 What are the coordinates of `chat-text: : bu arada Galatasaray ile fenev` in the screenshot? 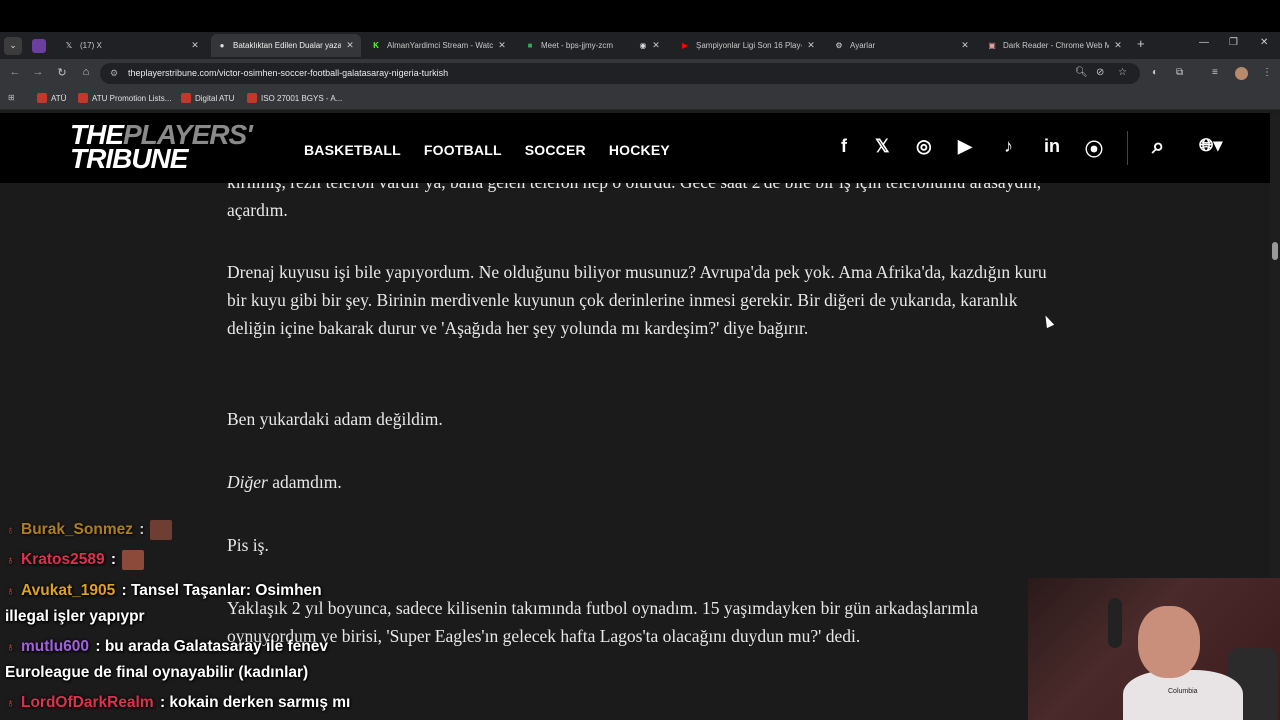 It's located at (209, 646).